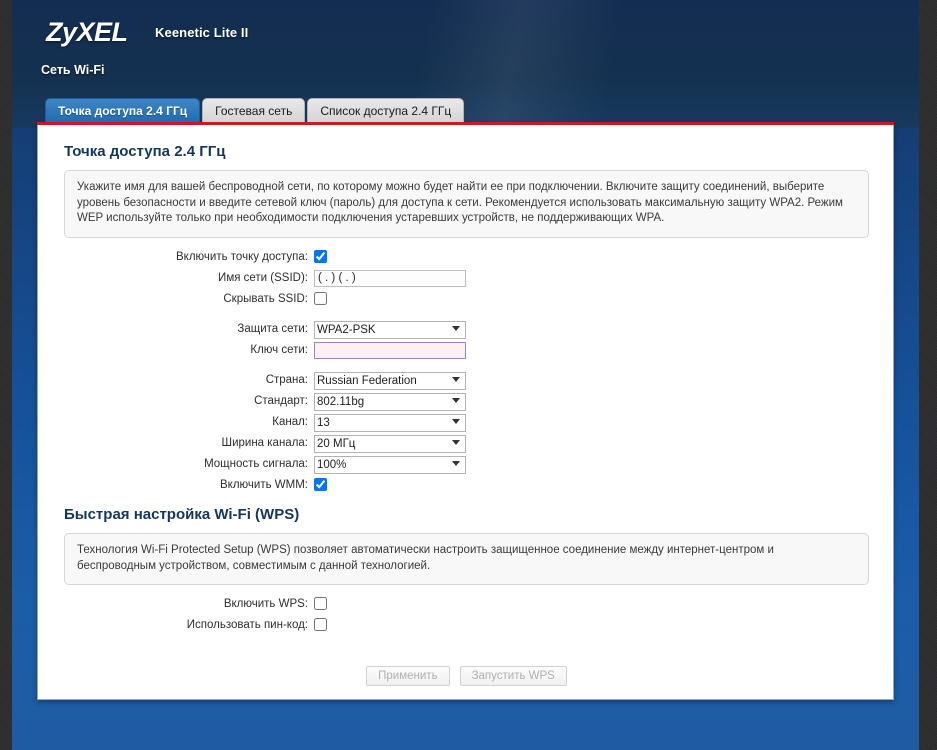  I want to click on ssid-label: Имя сети (SSID):, so click(263, 277).